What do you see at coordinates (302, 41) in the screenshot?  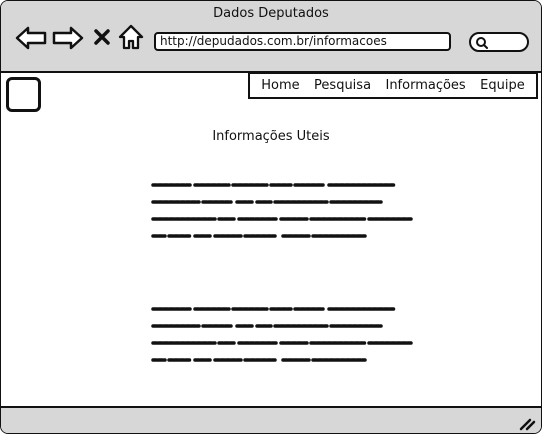 I see `url-input: http://depudados.com.br/informacoes` at bounding box center [302, 41].